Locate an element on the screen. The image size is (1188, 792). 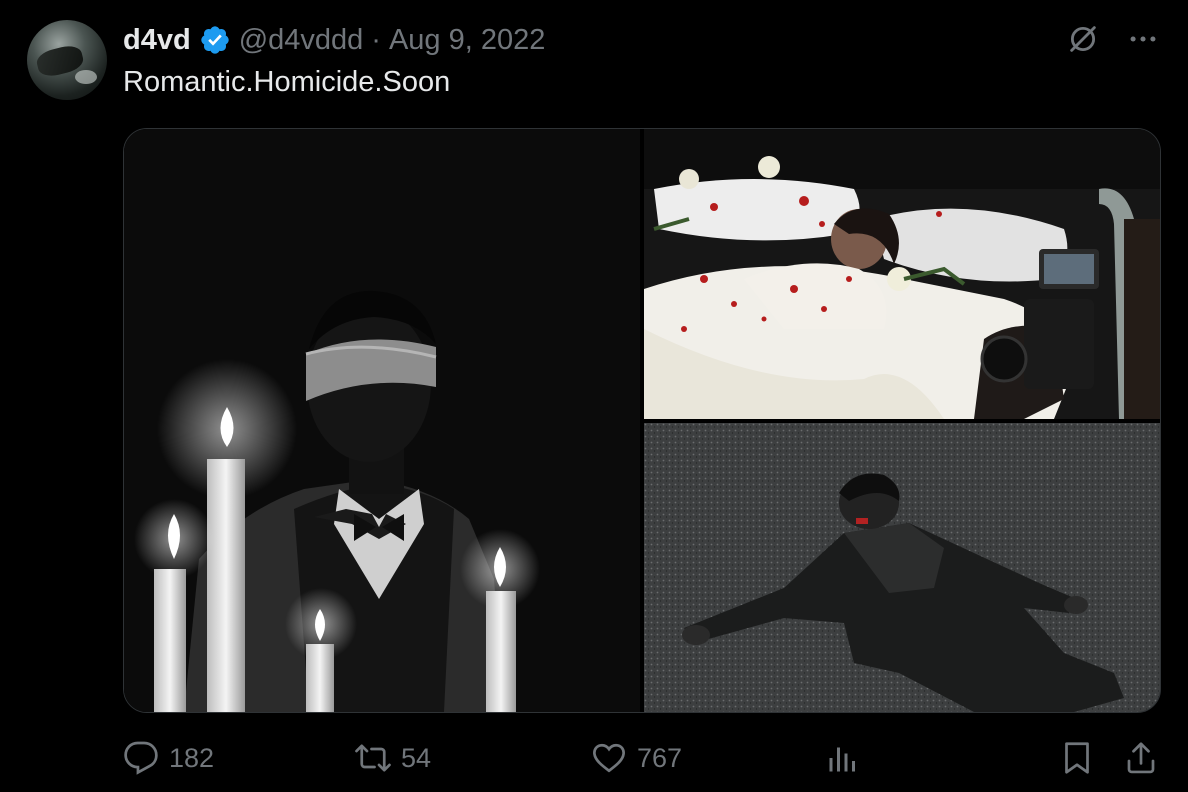
analytics-icon is located at coordinates (842, 759).